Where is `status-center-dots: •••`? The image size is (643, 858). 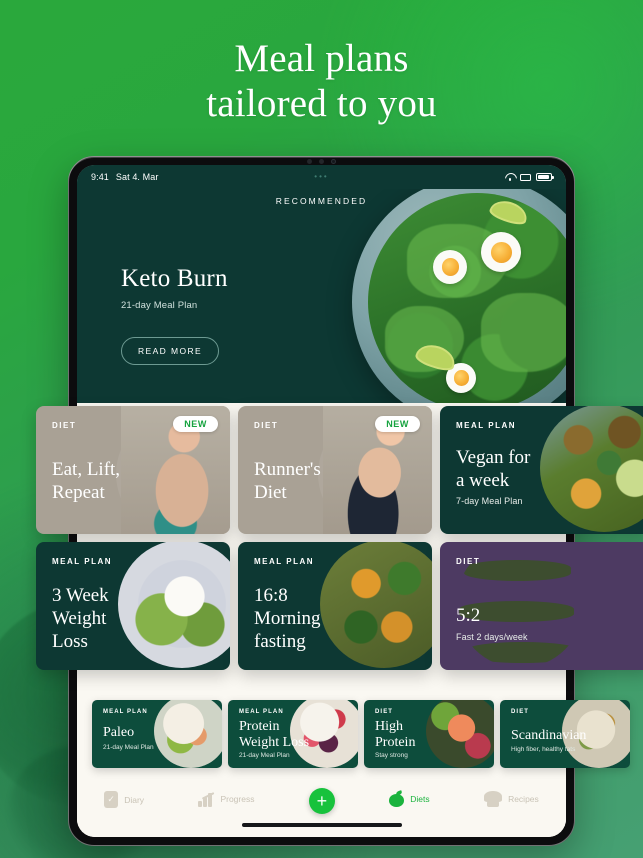 status-center-dots: ••• is located at coordinates (321, 176).